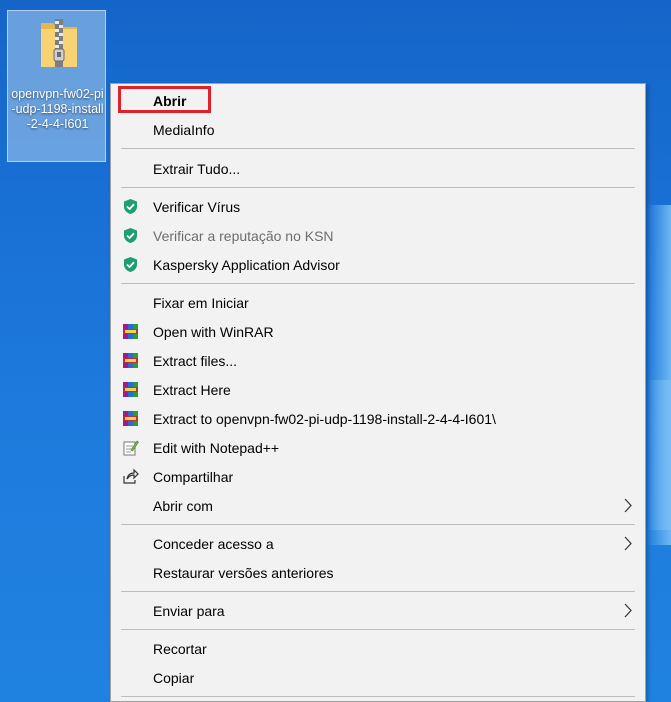  What do you see at coordinates (378, 447) in the screenshot?
I see `menu-item-edit-with-notepad-plus-plus: Edit with Notepad++` at bounding box center [378, 447].